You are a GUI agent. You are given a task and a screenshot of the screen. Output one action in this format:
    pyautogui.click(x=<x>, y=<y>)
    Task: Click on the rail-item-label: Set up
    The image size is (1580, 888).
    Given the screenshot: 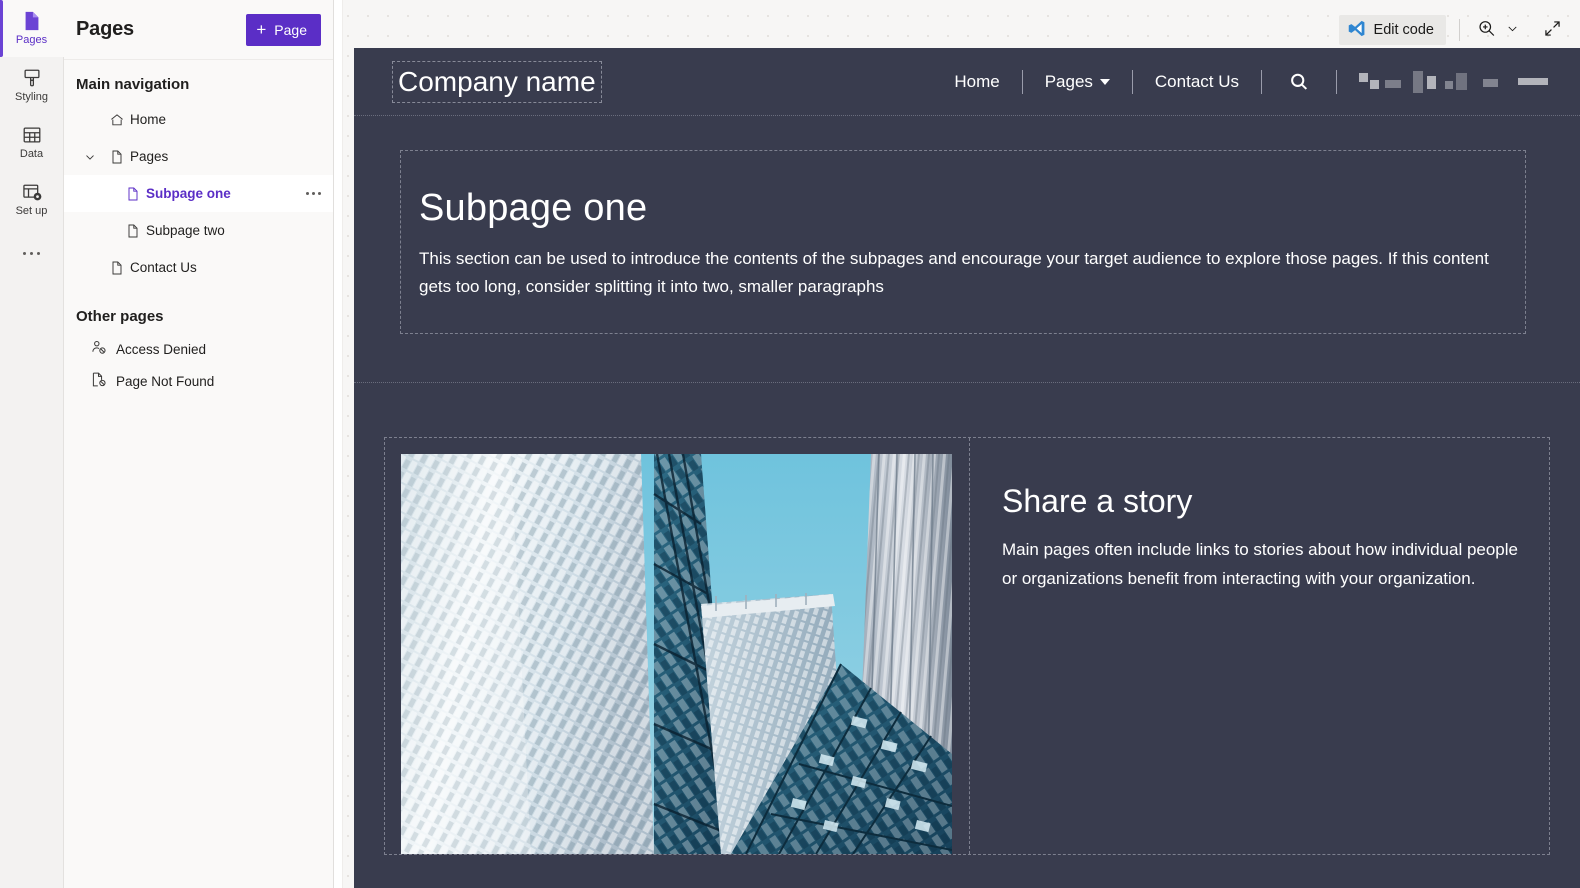 What is the action you would take?
    pyautogui.click(x=31, y=211)
    